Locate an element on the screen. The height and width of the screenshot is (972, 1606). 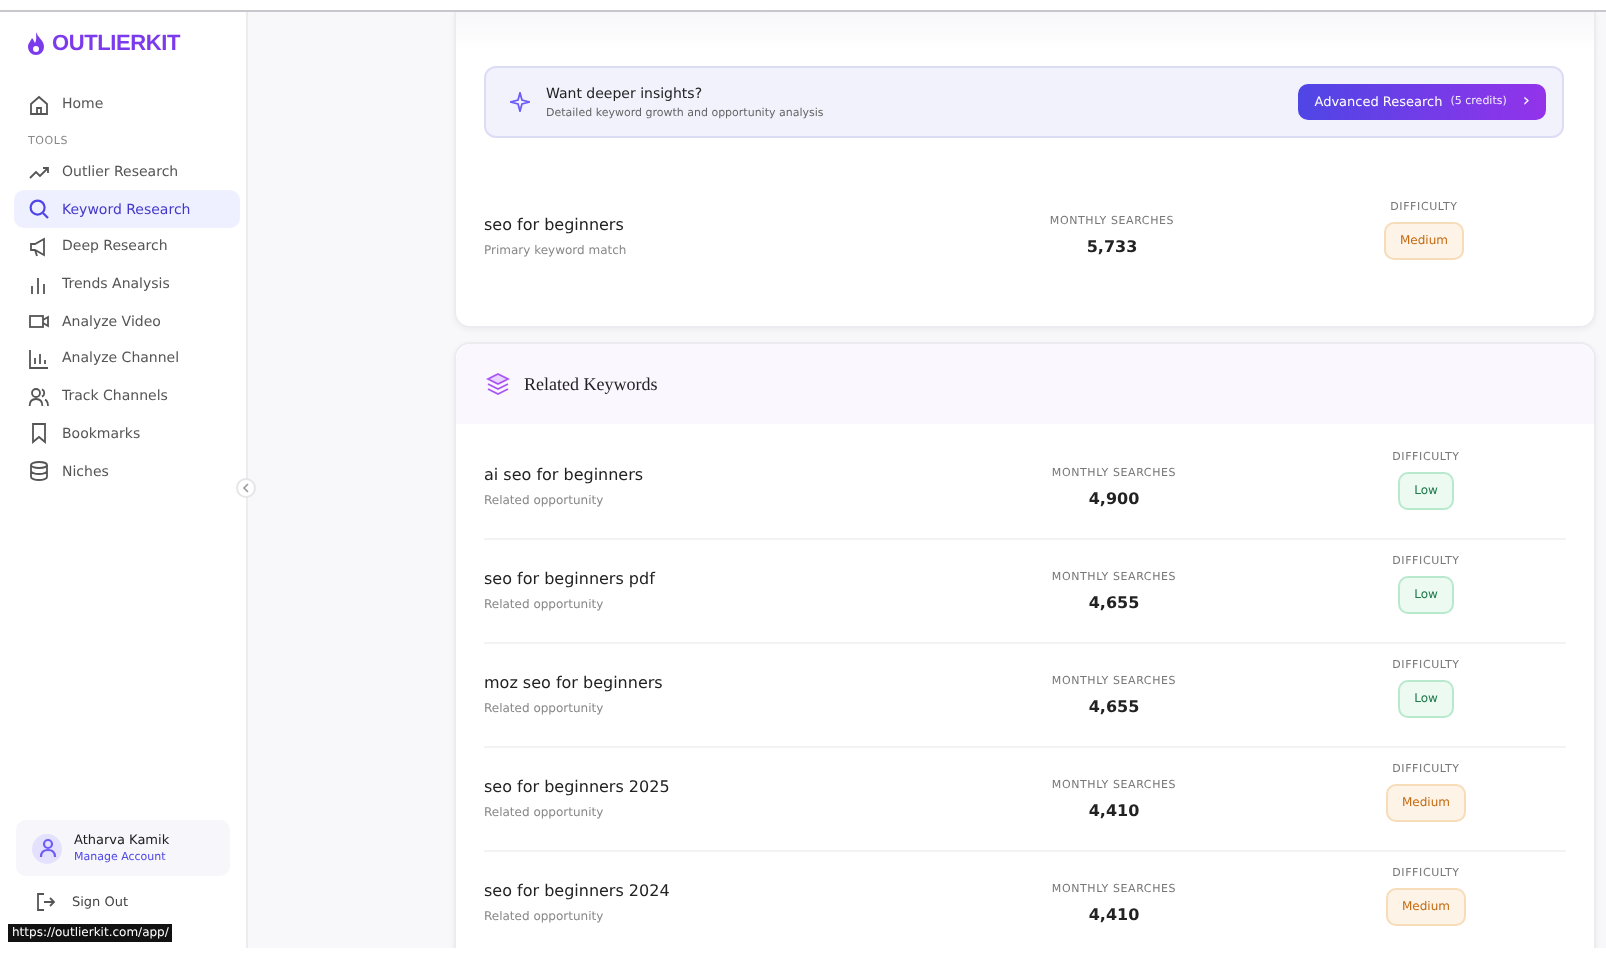
keyword-text: seo for beginners 2025 is located at coordinates (578, 787).